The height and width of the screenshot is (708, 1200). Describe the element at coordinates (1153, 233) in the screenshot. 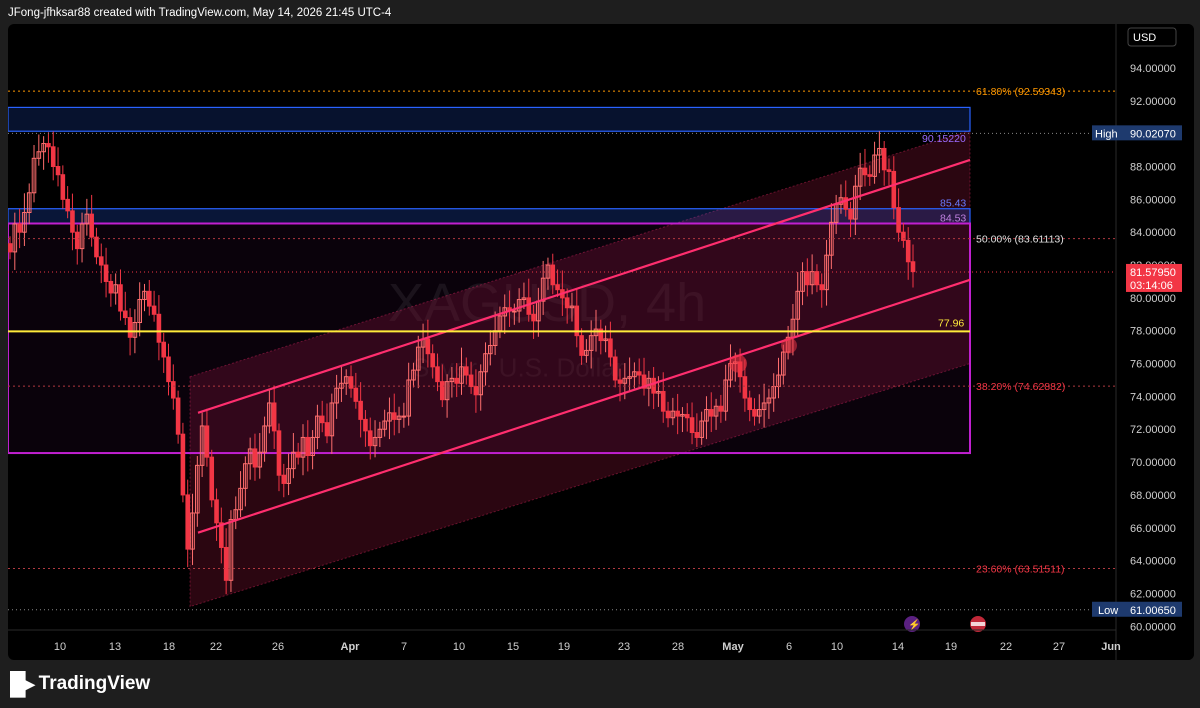

I see `price-tick-label: 84.00000` at that location.